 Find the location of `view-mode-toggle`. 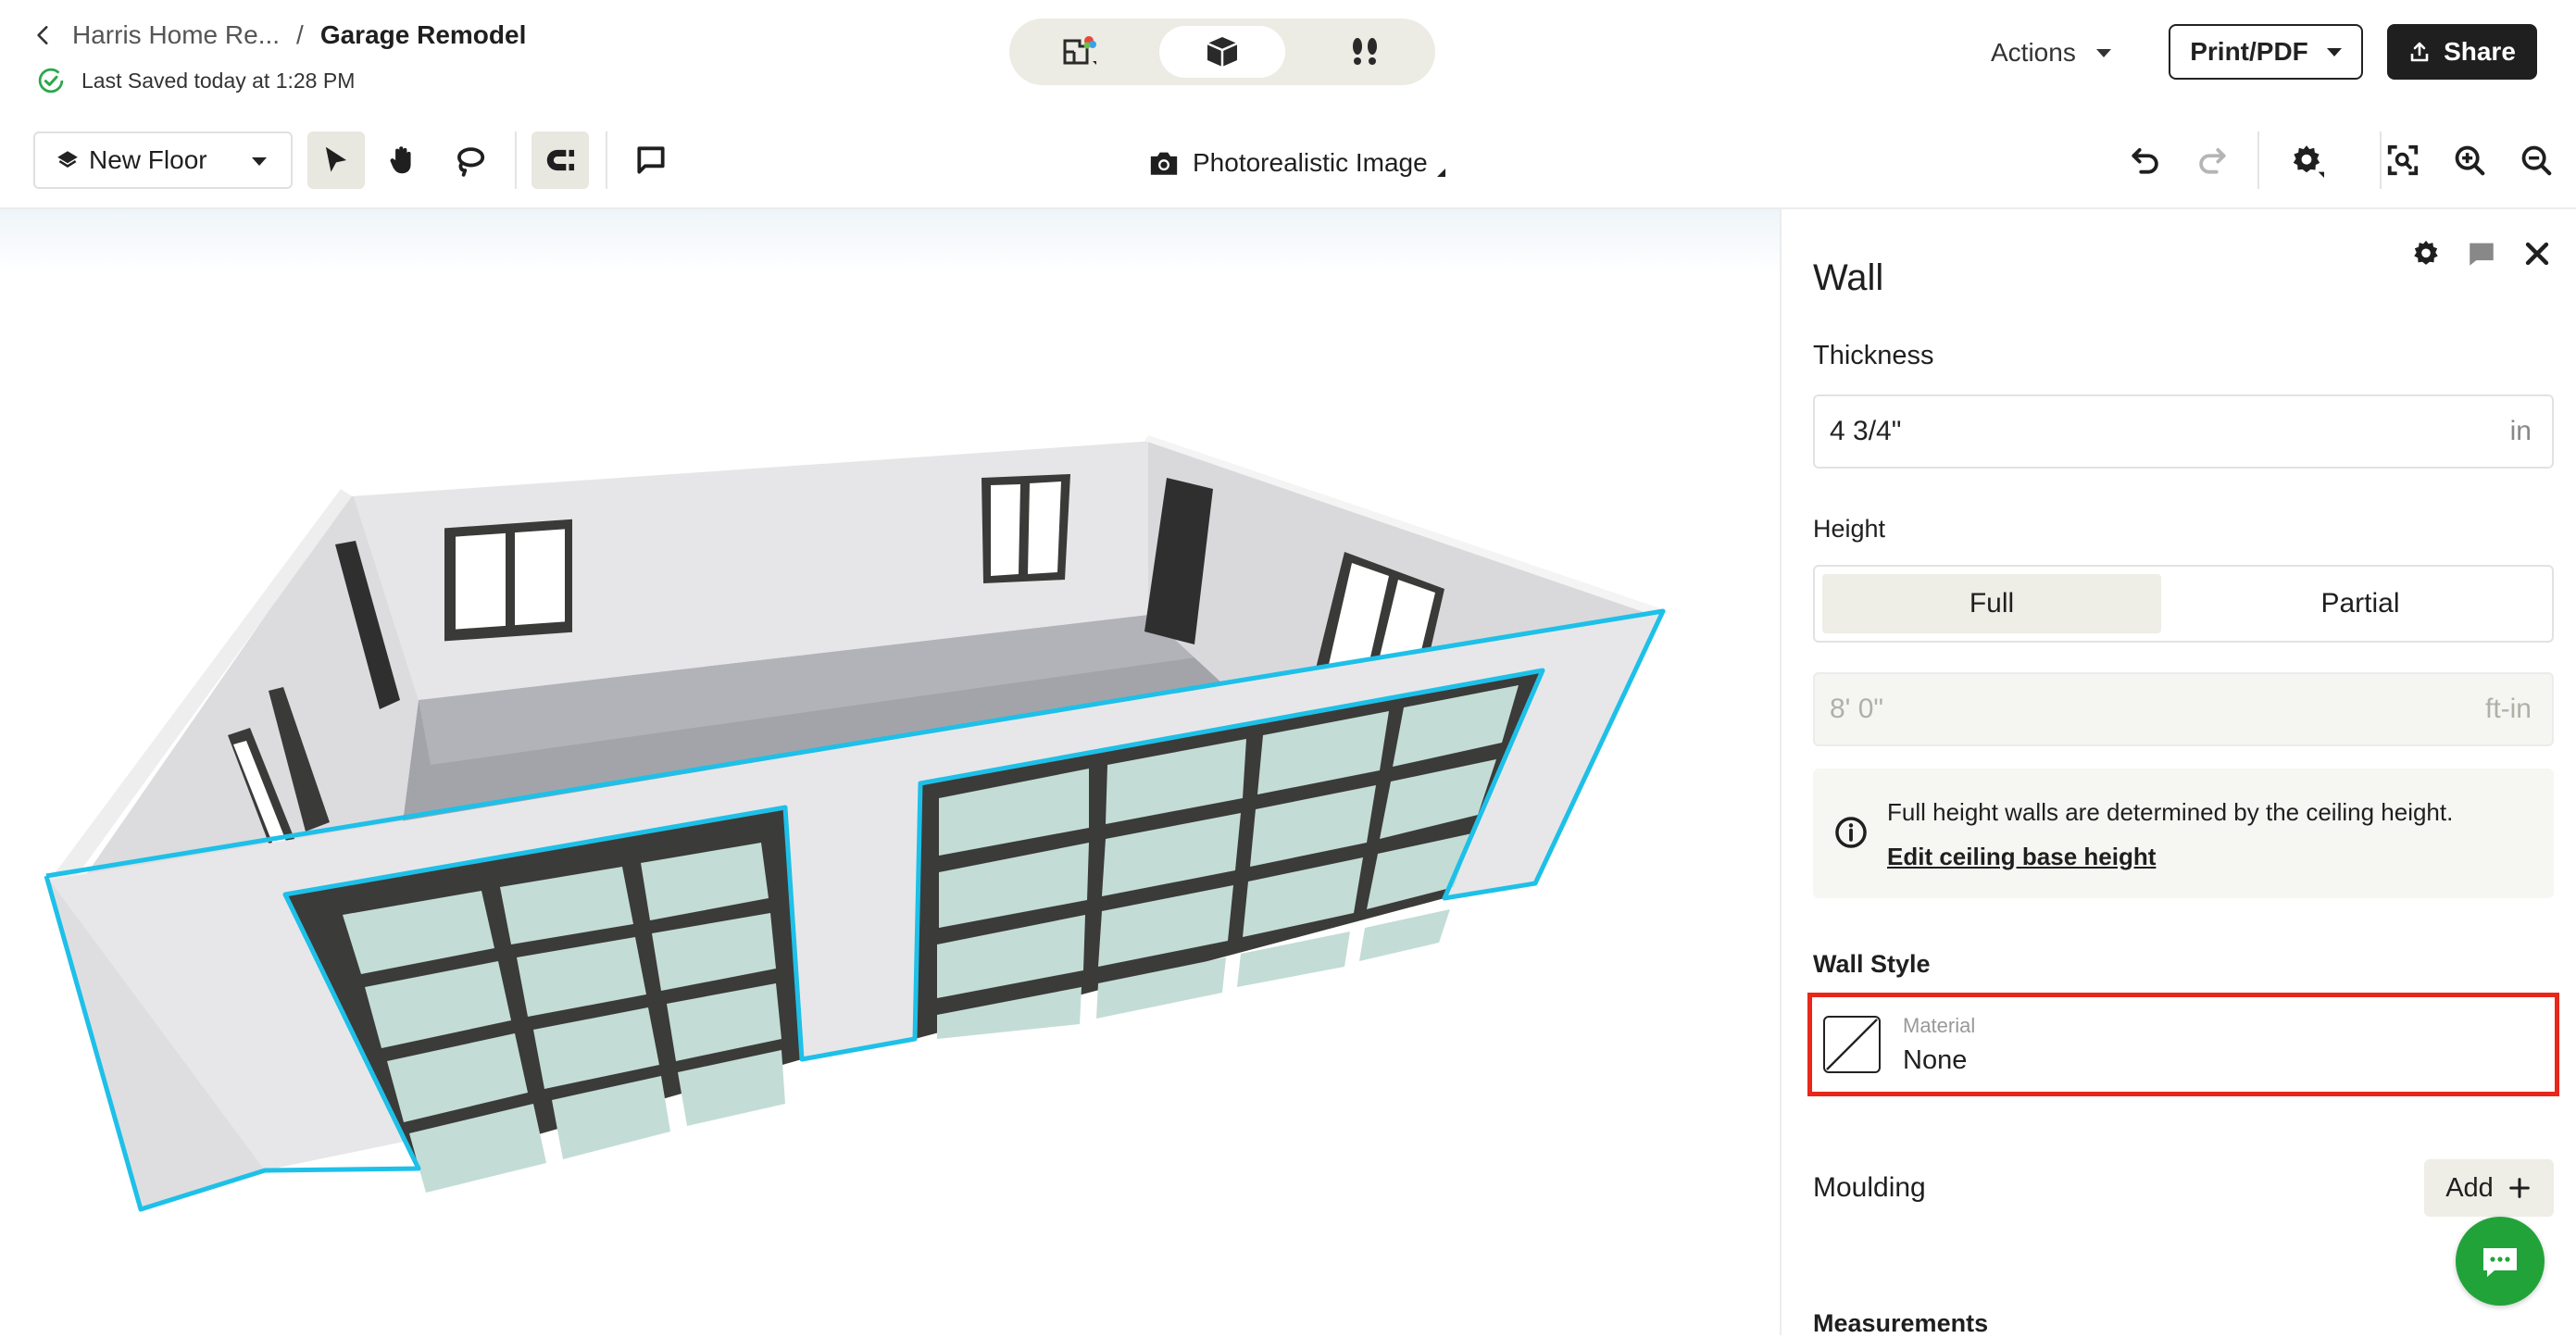

view-mode-toggle is located at coordinates (1222, 52).